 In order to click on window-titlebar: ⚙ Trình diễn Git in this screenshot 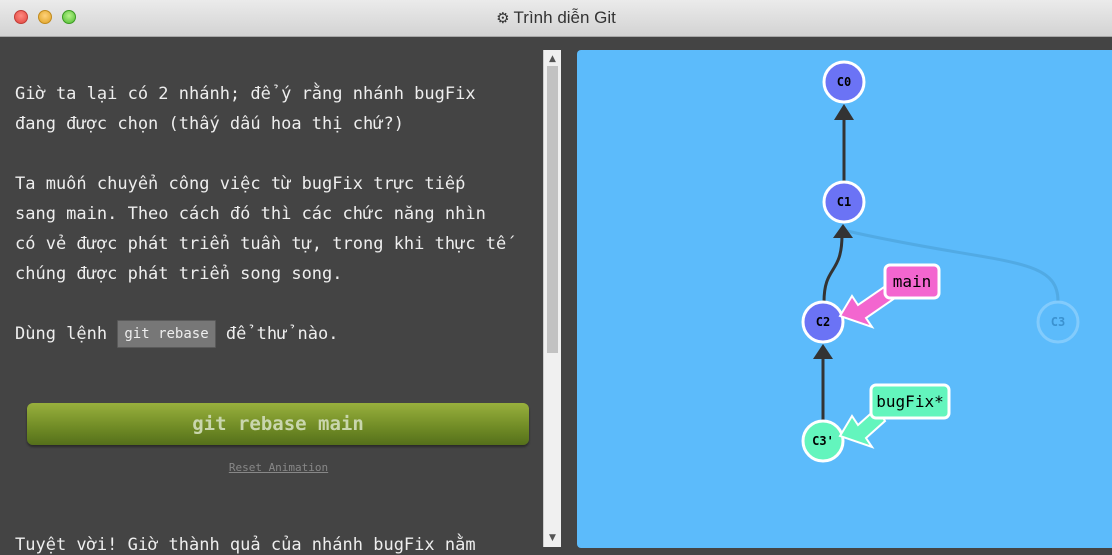, I will do `click(556, 18)`.